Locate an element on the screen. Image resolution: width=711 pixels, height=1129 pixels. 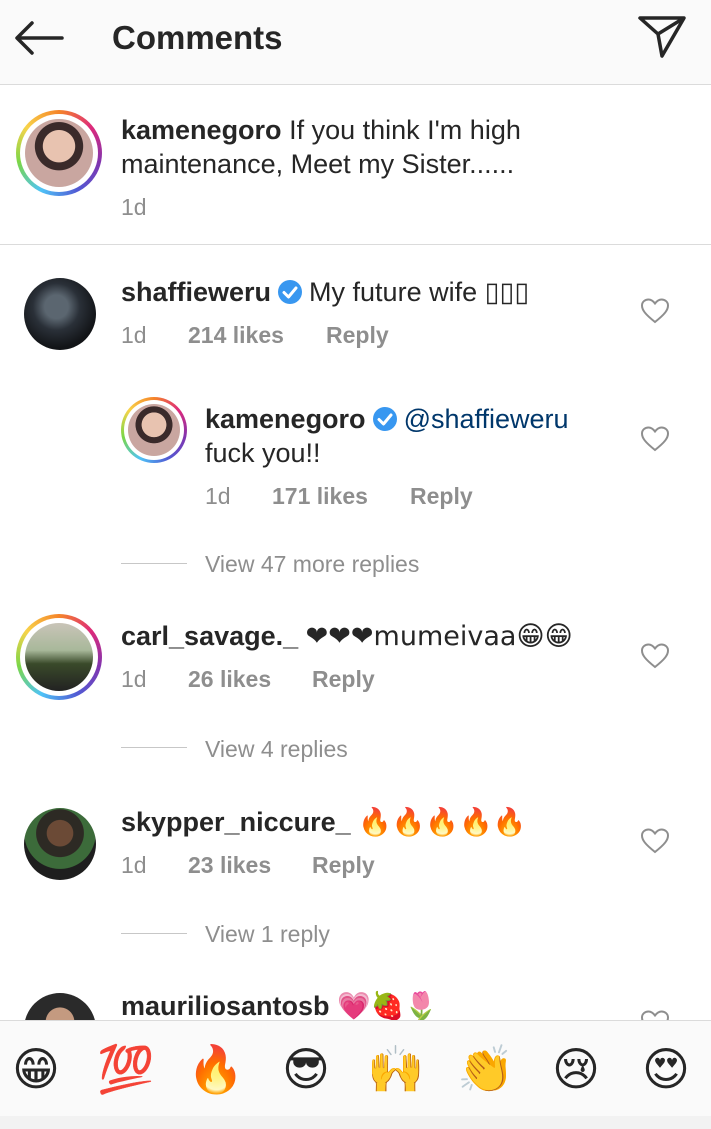
comment-likes: 214 likes is located at coordinates (236, 335).